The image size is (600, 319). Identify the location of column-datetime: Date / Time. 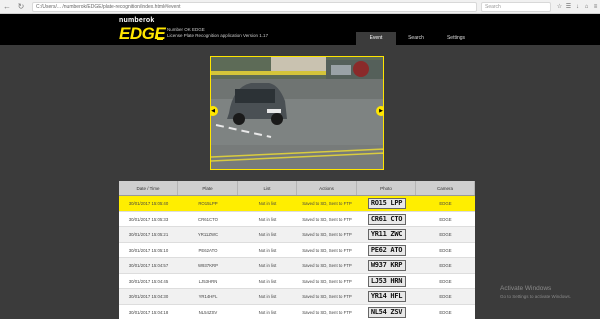
(148, 188).